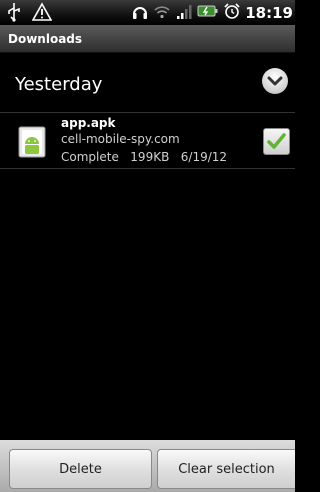  Describe the element at coordinates (33, 142) in the screenshot. I see `android-app-icon` at that location.